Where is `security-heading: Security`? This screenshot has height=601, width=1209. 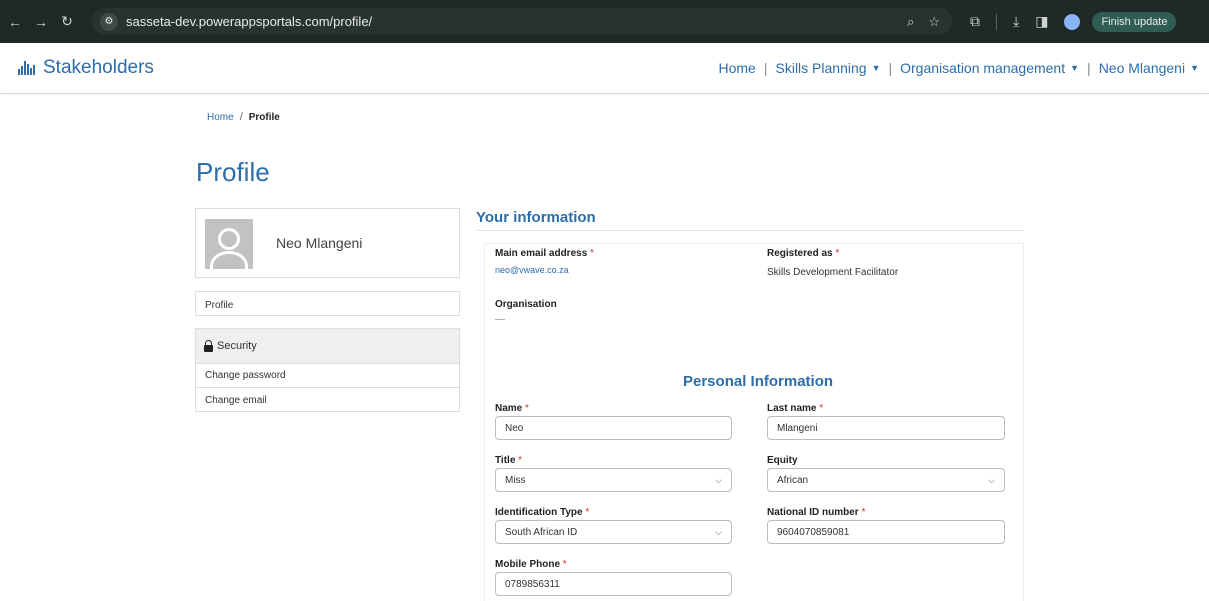
security-heading: Security is located at coordinates (327, 346).